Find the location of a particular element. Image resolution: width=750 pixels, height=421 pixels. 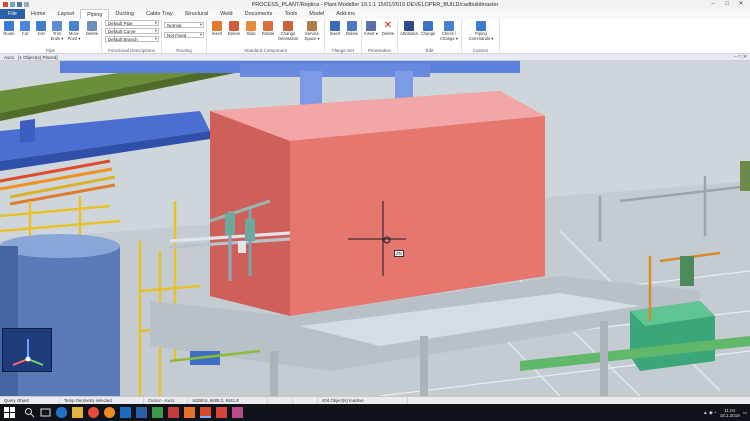

routing-group: Normal Not Fixed Routing is located at coordinates (184, 36).